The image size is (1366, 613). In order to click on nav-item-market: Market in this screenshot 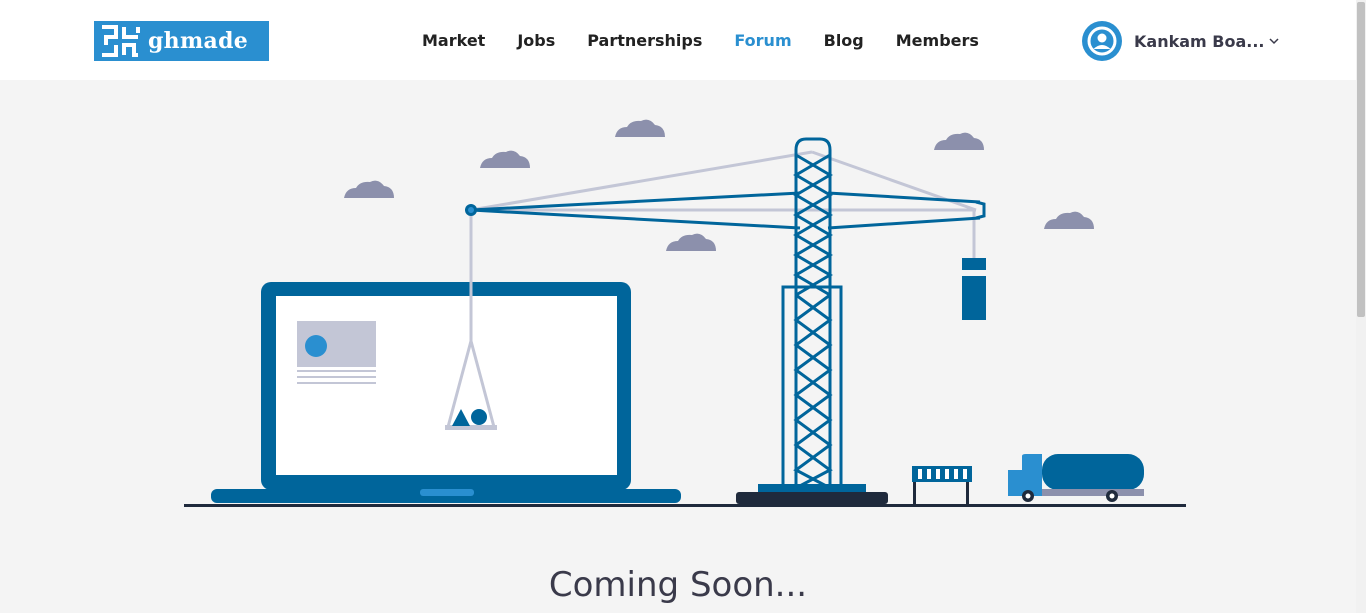, I will do `click(453, 40)`.